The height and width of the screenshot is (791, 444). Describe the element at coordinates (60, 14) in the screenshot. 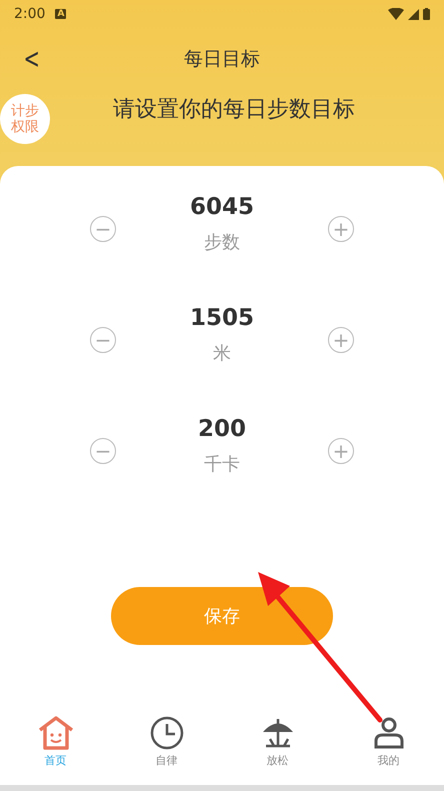

I see `notification-badge: A` at that location.